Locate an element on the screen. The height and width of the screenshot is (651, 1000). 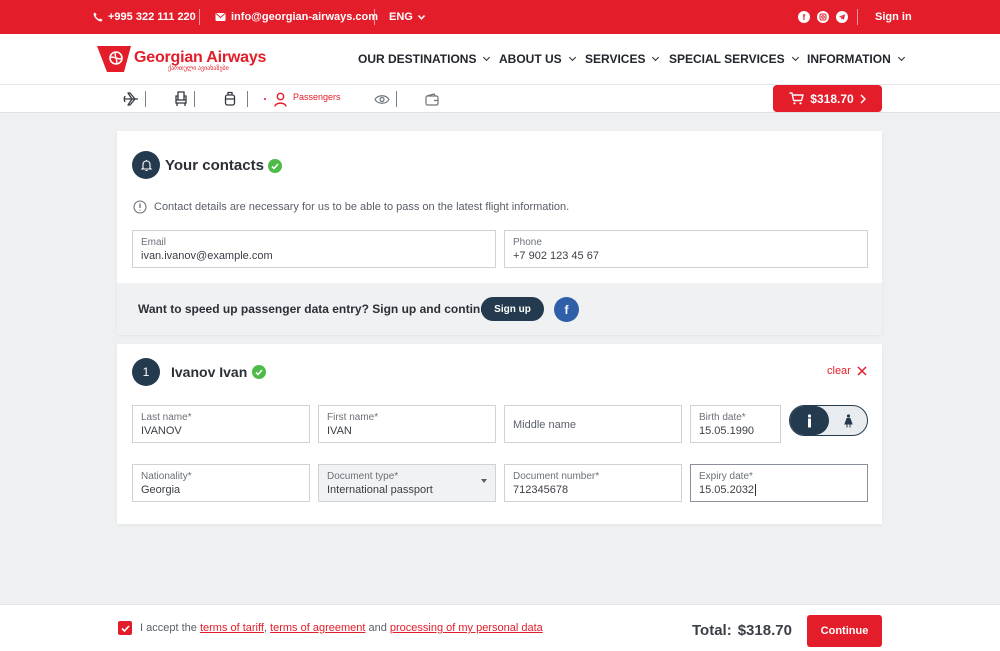
clear-label: clear is located at coordinates (839, 371).